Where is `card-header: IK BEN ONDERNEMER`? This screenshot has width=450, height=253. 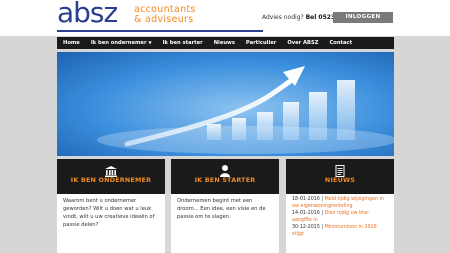
card-header: IK BEN ONDERNEMER is located at coordinates (111, 176).